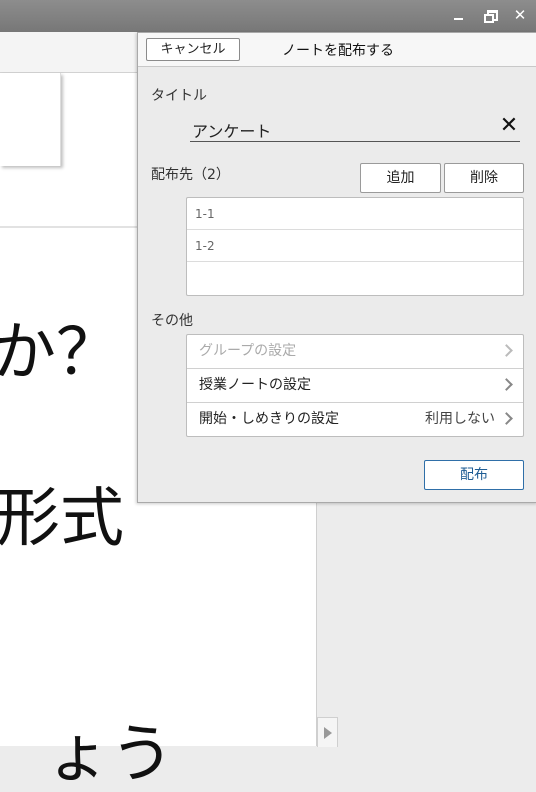 This screenshot has width=536, height=792. I want to click on recipient-item: 1-1, so click(355, 214).